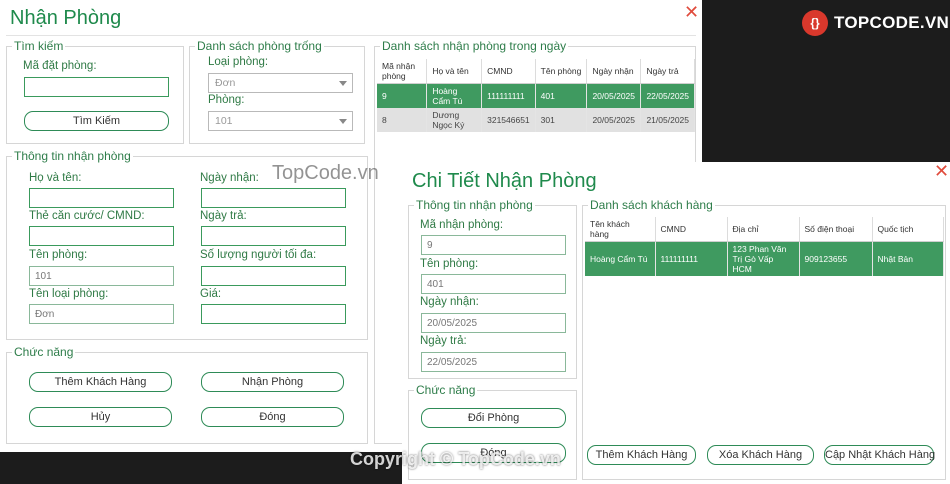  I want to click on checkin-list-legend: Danh sách nhận phòng trong ngày, so click(474, 46).